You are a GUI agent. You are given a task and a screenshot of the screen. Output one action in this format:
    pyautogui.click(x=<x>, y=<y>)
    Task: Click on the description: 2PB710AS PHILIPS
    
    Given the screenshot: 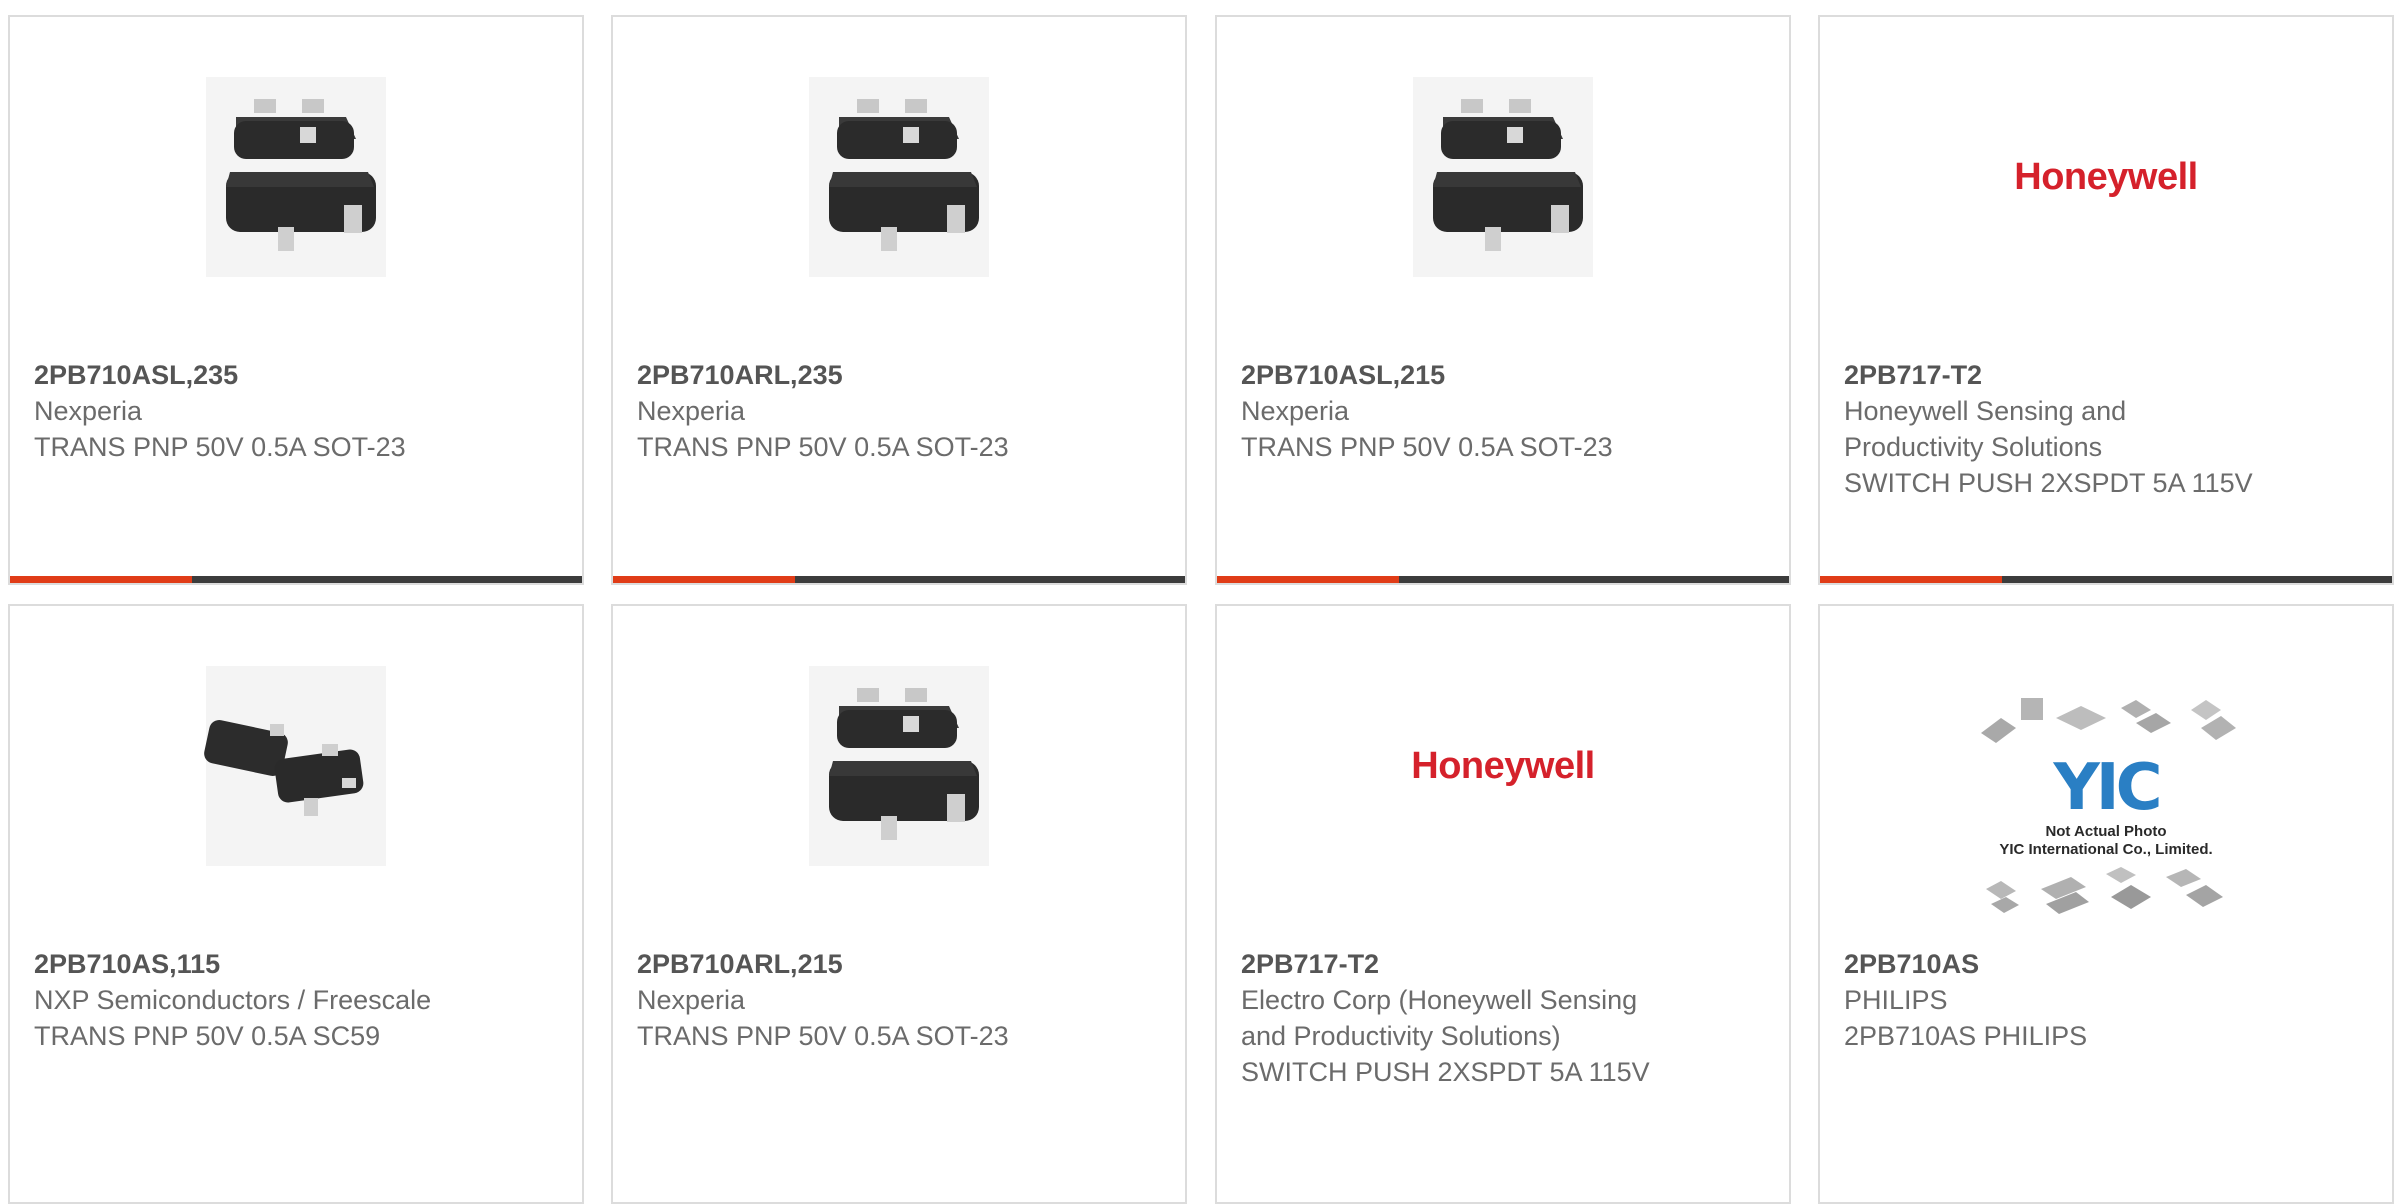 What is the action you would take?
    pyautogui.click(x=1966, y=1036)
    